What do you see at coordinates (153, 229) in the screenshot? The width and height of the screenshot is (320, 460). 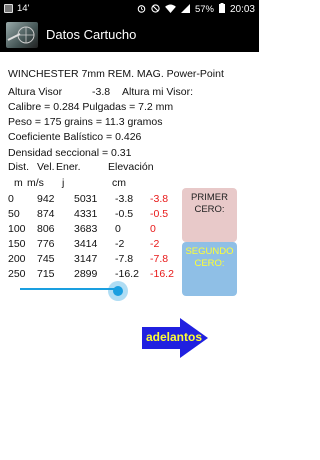 I see `cell-elev-mi-visor: 0` at bounding box center [153, 229].